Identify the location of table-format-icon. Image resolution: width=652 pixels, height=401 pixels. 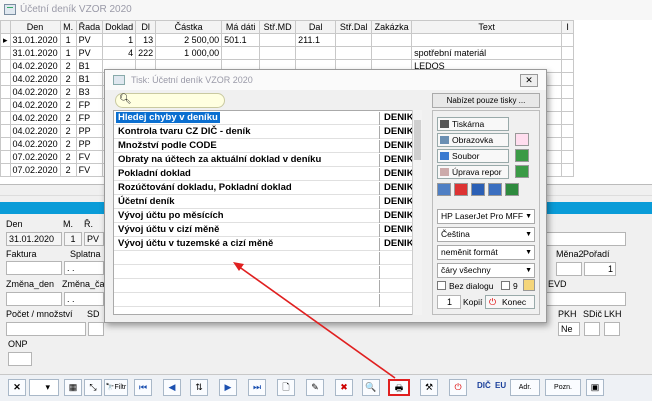
(444, 189).